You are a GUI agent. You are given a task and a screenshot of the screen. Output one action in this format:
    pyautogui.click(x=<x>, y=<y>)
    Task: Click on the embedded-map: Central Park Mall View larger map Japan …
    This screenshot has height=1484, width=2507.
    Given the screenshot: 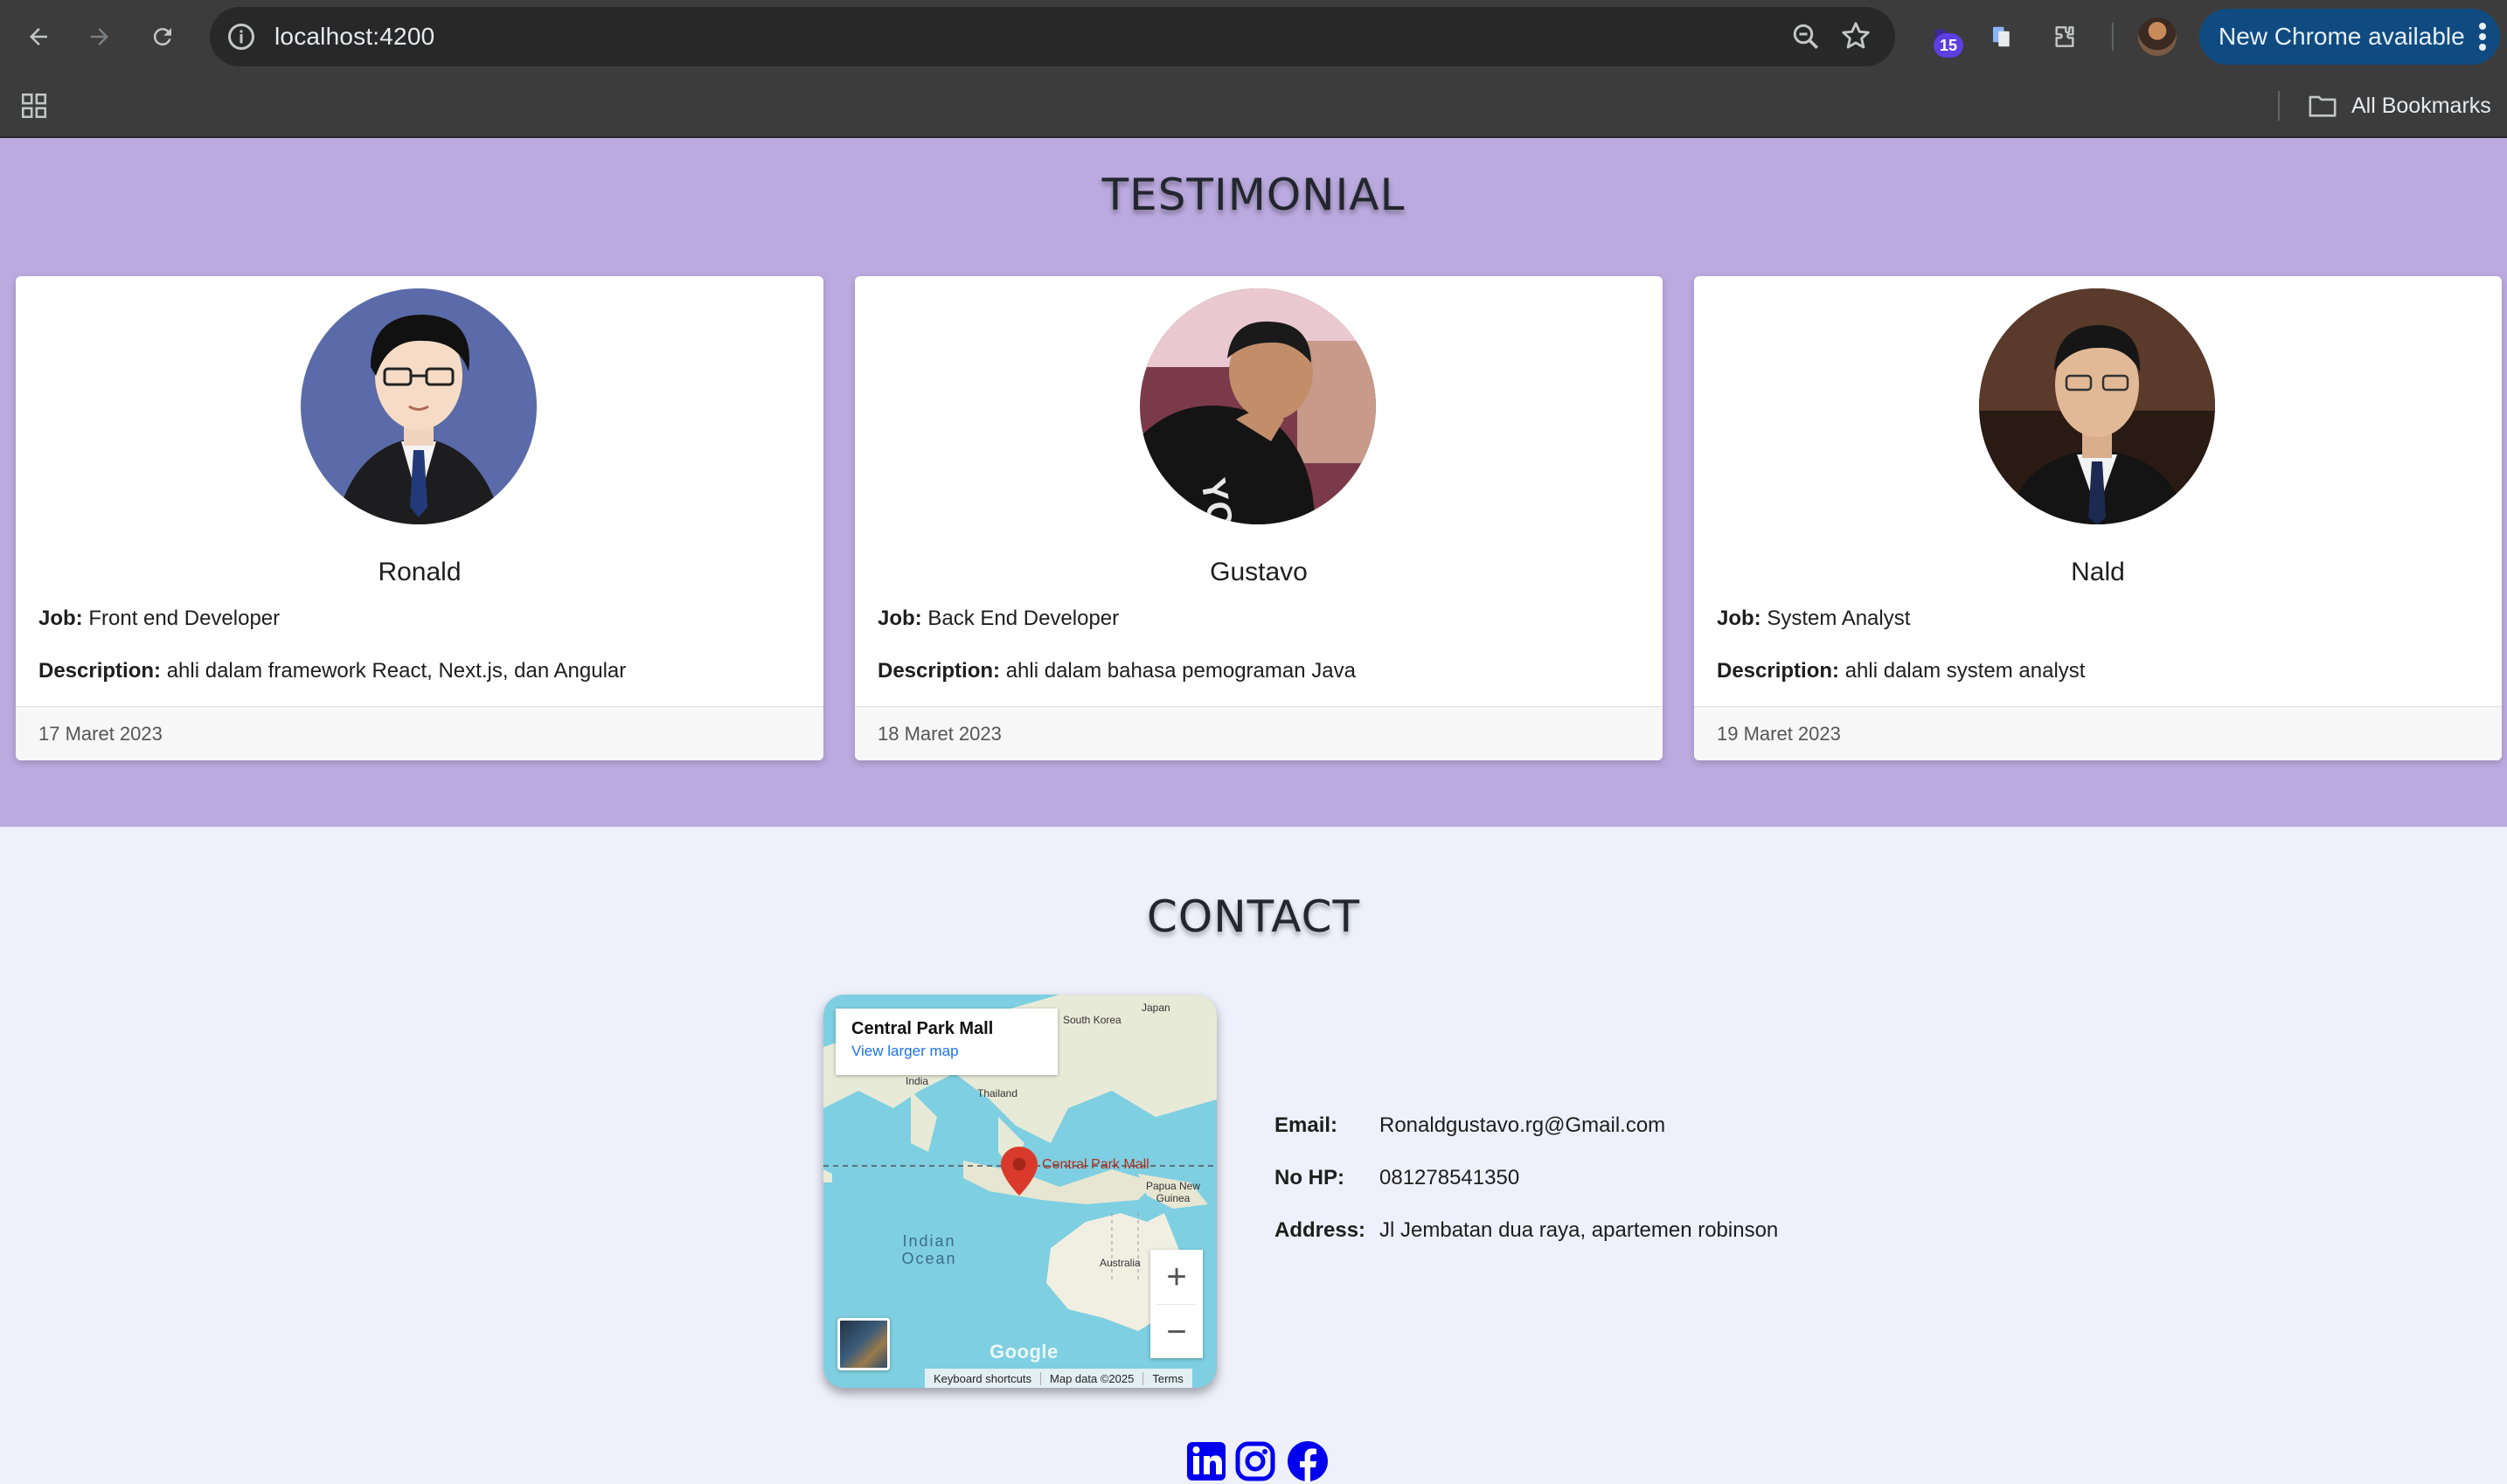 What is the action you would take?
    pyautogui.click(x=1020, y=1191)
    